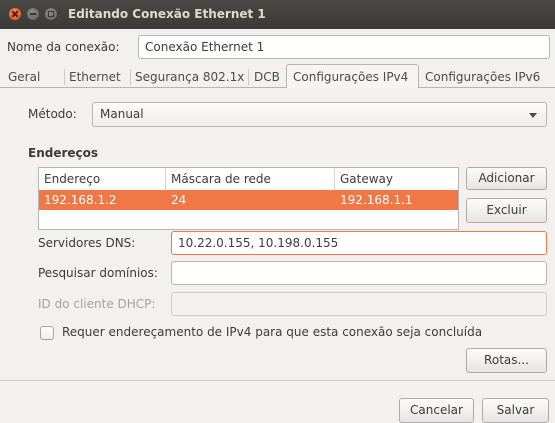  I want to click on connection-name-label: Nome da conexão:, so click(63, 47).